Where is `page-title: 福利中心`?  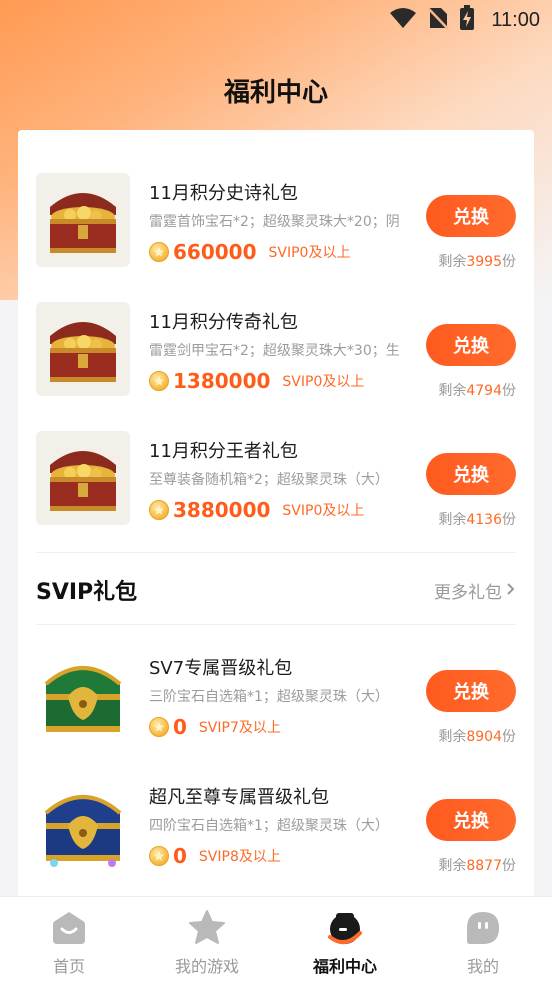
page-title: 福利中心 is located at coordinates (275, 93).